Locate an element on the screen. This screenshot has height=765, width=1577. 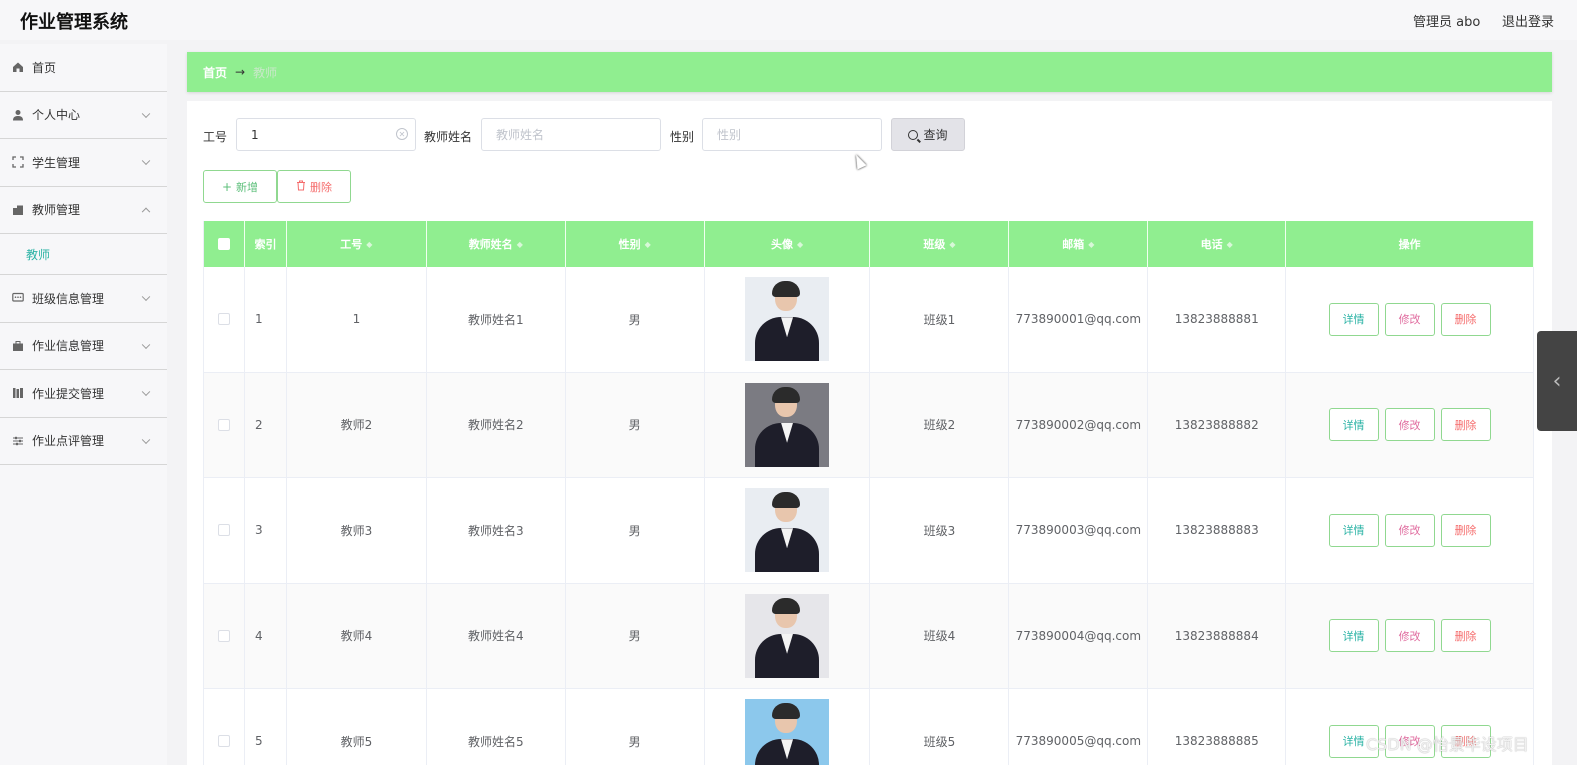
name-cell: 教师姓名1 is located at coordinates (496, 319).